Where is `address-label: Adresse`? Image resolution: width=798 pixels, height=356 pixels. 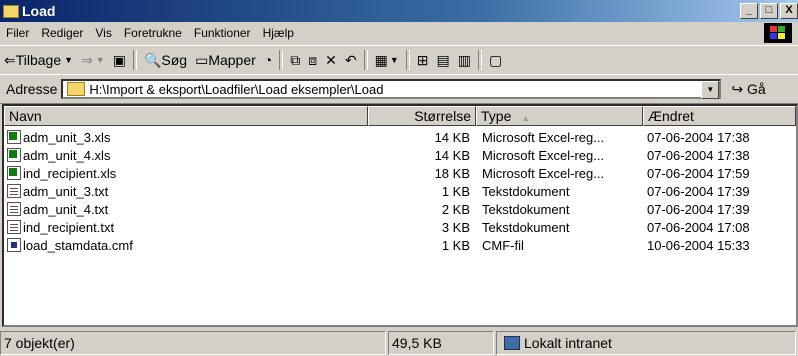
address-label: Adresse is located at coordinates (32, 89).